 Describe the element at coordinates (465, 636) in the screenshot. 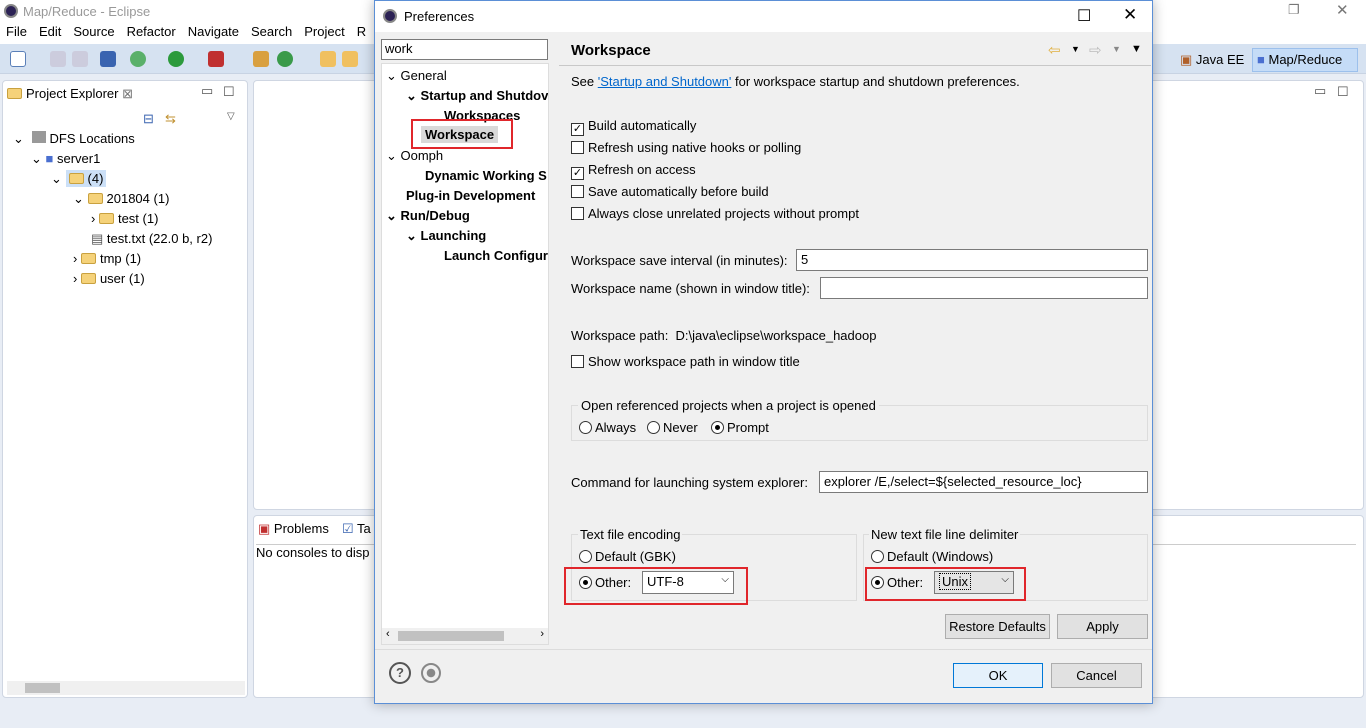

I see `tree-horizontal-scrollbar: ‹ ›` at that location.